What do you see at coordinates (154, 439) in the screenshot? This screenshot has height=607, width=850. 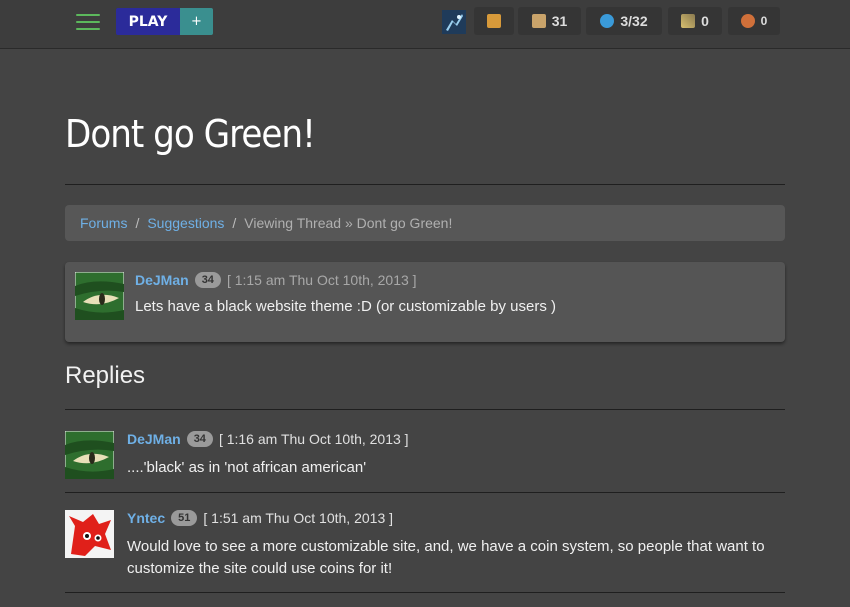 I see `reply-username: DeJMan` at bounding box center [154, 439].